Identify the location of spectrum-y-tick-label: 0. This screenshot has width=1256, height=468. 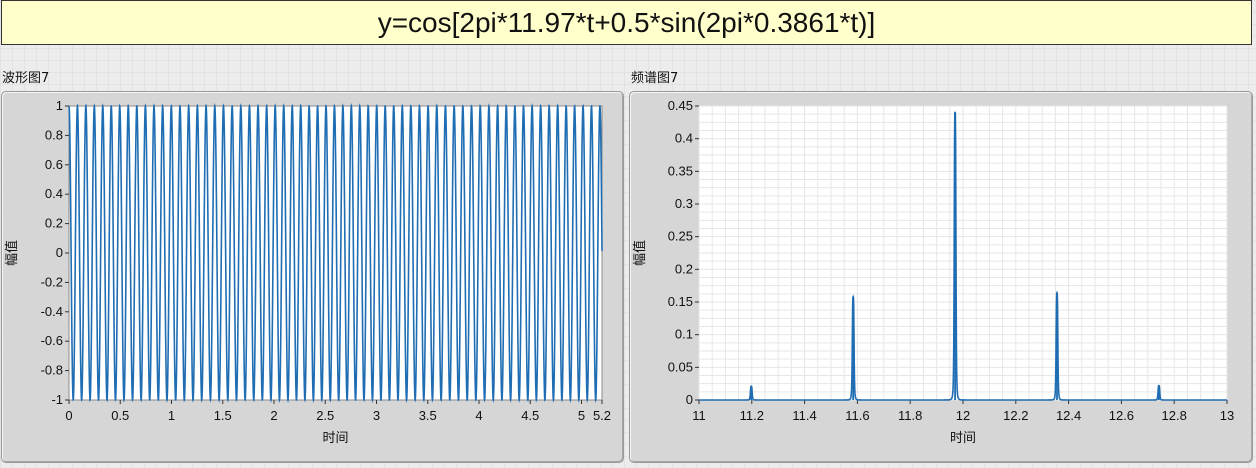
(689, 399).